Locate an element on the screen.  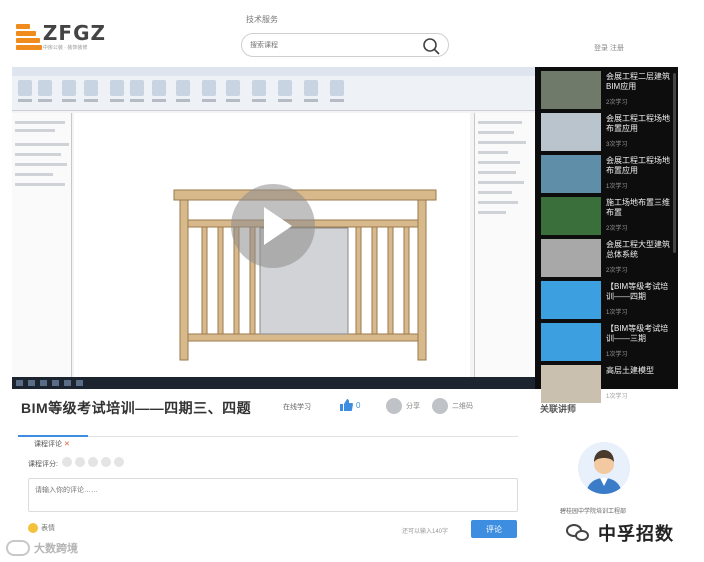
tab-divider is located at coordinates (268, 436).